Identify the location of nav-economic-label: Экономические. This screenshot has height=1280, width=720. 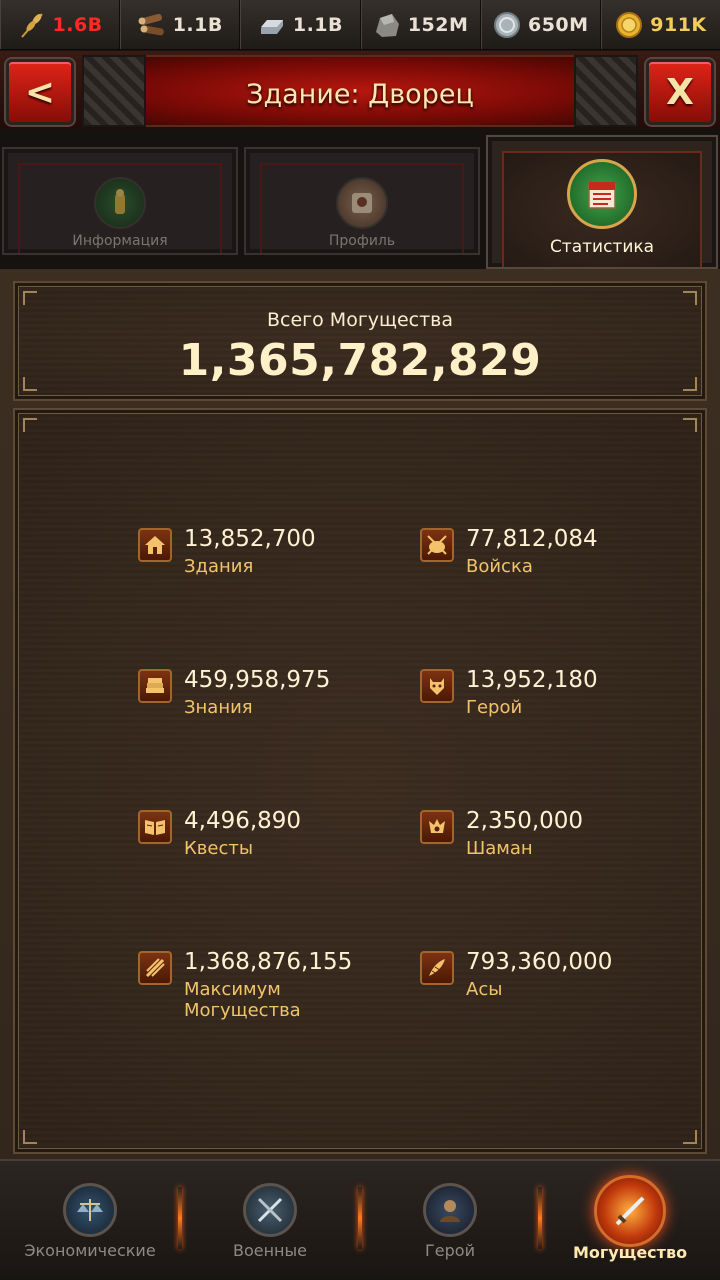
(90, 1250).